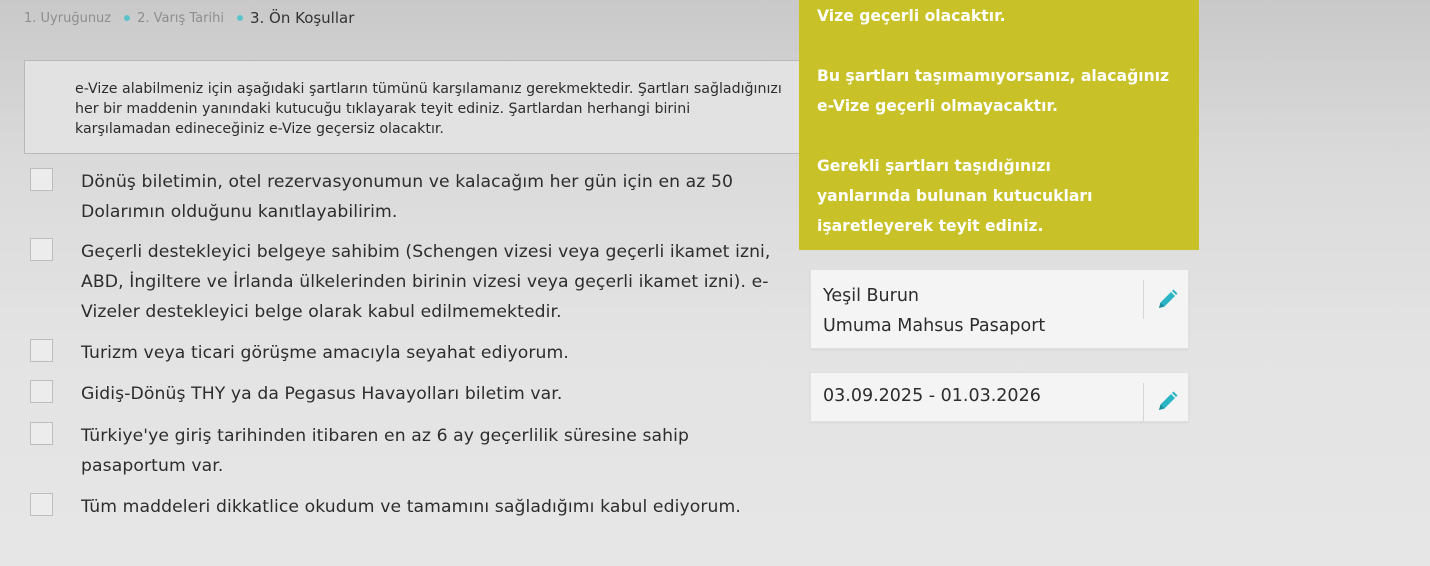 The width and height of the screenshot is (1430, 566). I want to click on passport-type: Umuma Mahsus Pasaport, so click(934, 326).